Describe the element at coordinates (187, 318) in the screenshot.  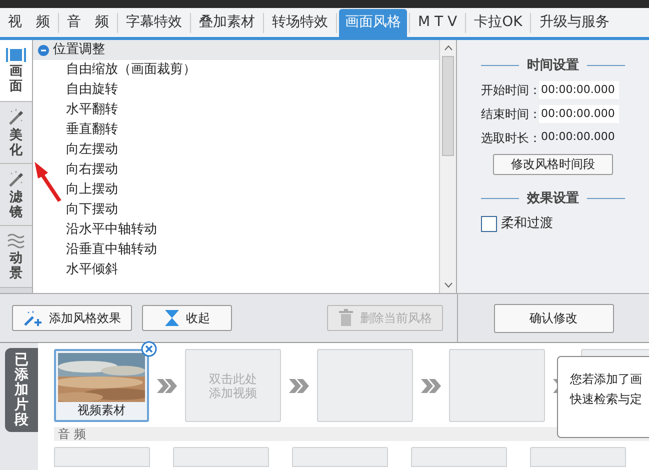
I see `toolbar-button: 收起` at that location.